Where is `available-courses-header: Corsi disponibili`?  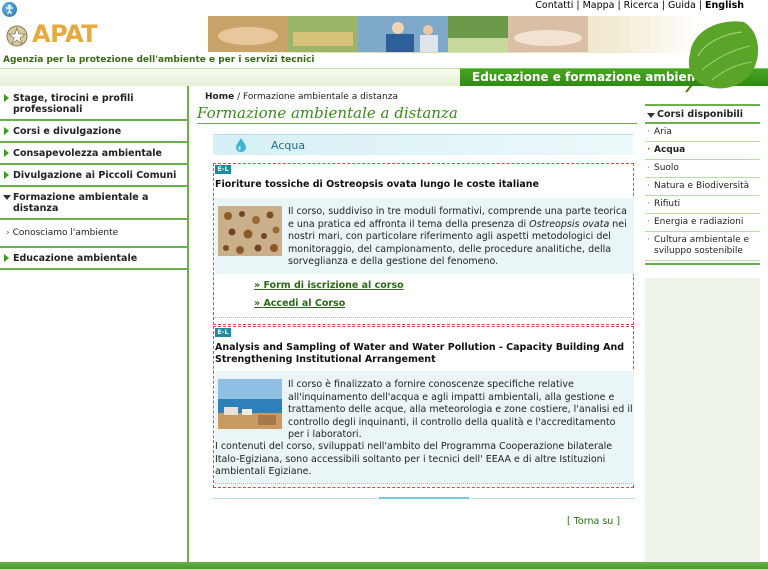 available-courses-header: Corsi disponibili is located at coordinates (702, 114).